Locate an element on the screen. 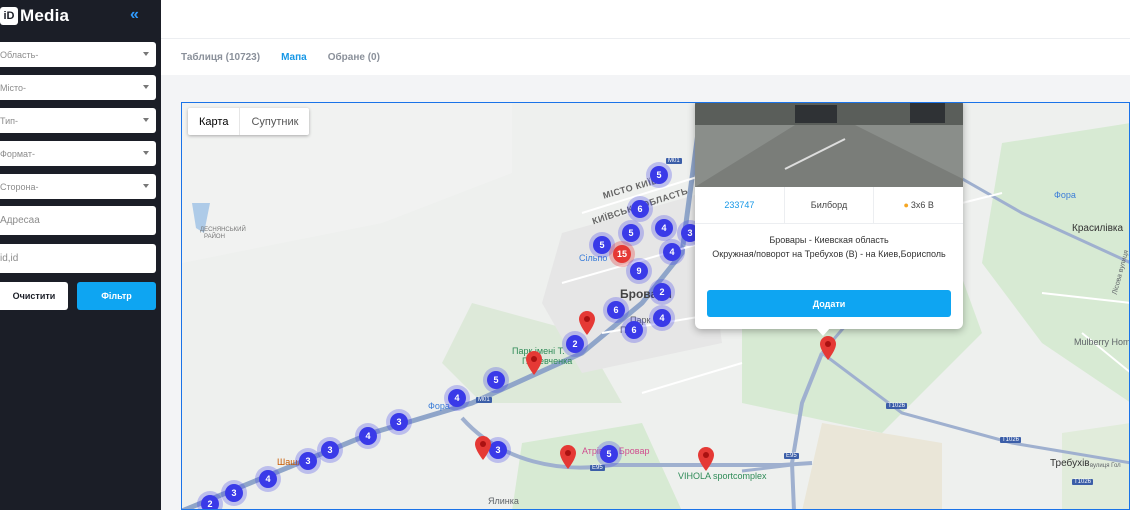 Image resolution: width=1130 pixels, height=510 pixels. logo-text: Media is located at coordinates (45, 15).